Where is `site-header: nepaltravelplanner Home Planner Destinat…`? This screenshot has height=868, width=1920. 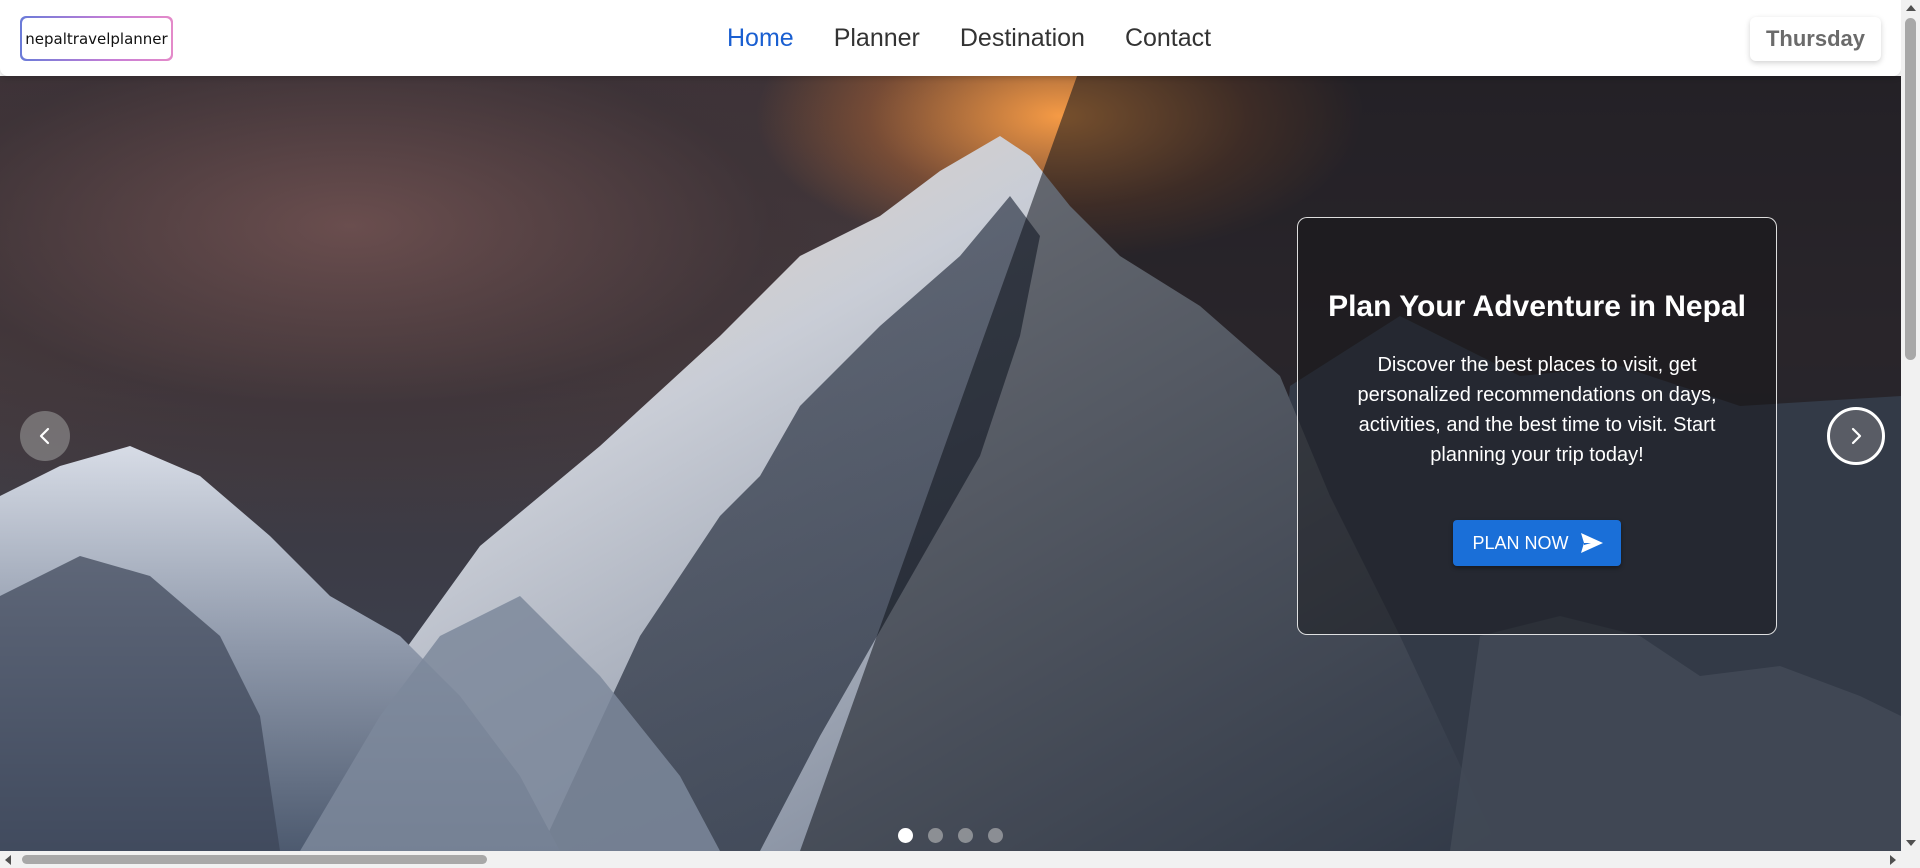
site-header: nepaltravelplanner Home Planner Destinat… is located at coordinates (950, 38).